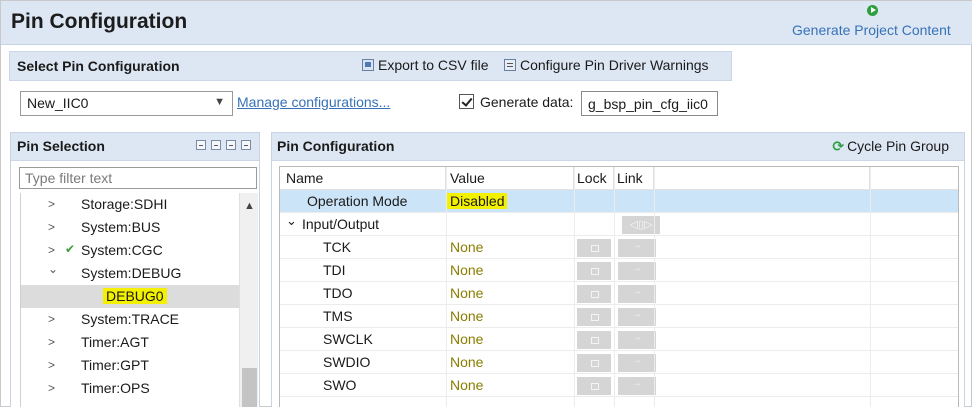  What do you see at coordinates (619, 224) in the screenshot?
I see `table-row-input-output: ⌄ Input/Output ◁▯▷` at bounding box center [619, 224].